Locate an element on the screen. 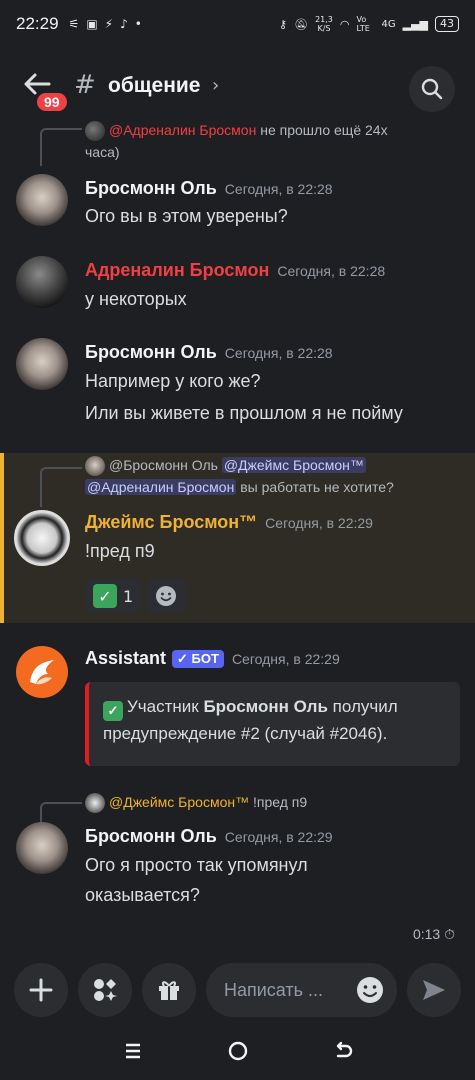 Image resolution: width=475 pixels, height=1080 pixels. message-author: Адреналин Бросмон Сегодня, в 22:28 is located at coordinates (235, 270).